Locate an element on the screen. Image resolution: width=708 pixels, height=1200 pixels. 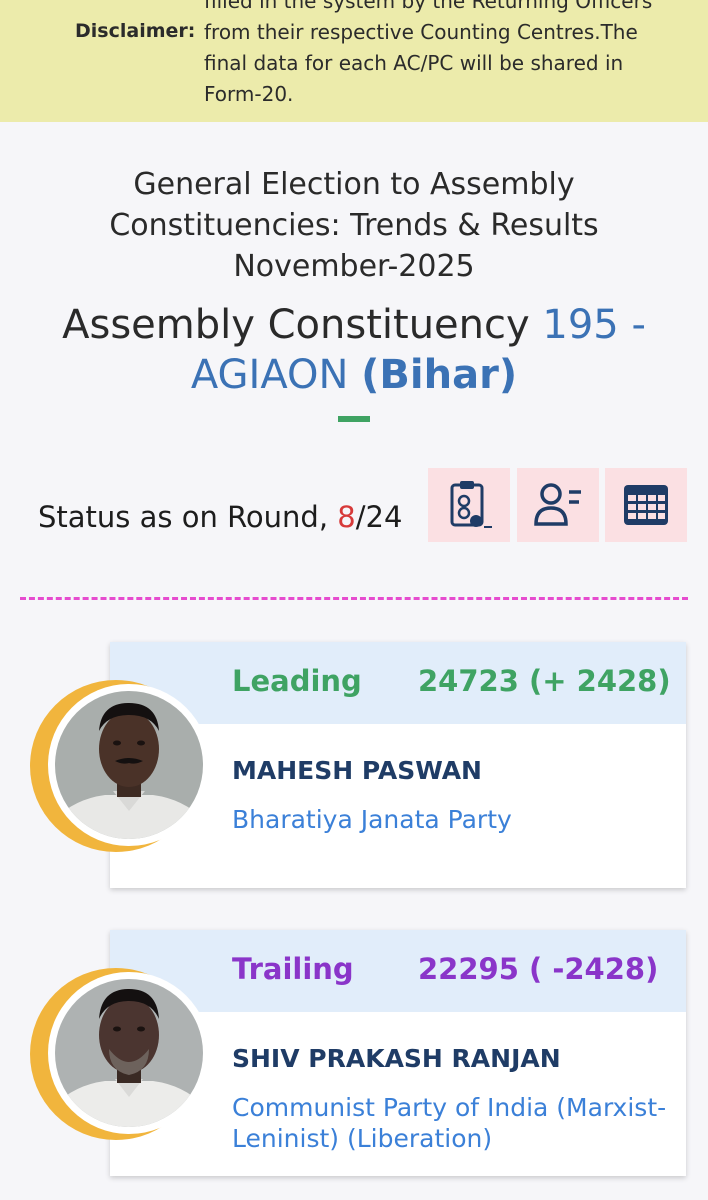
candidate-party: Bharatiya Janata Party is located at coordinates (372, 819).